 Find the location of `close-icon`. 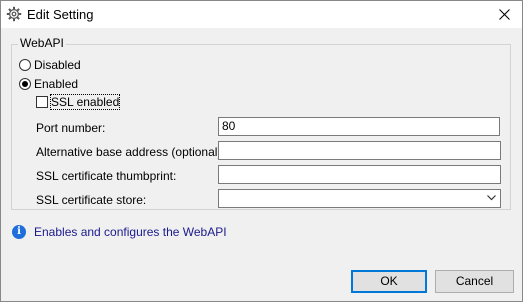

close-icon is located at coordinates (504, 14).